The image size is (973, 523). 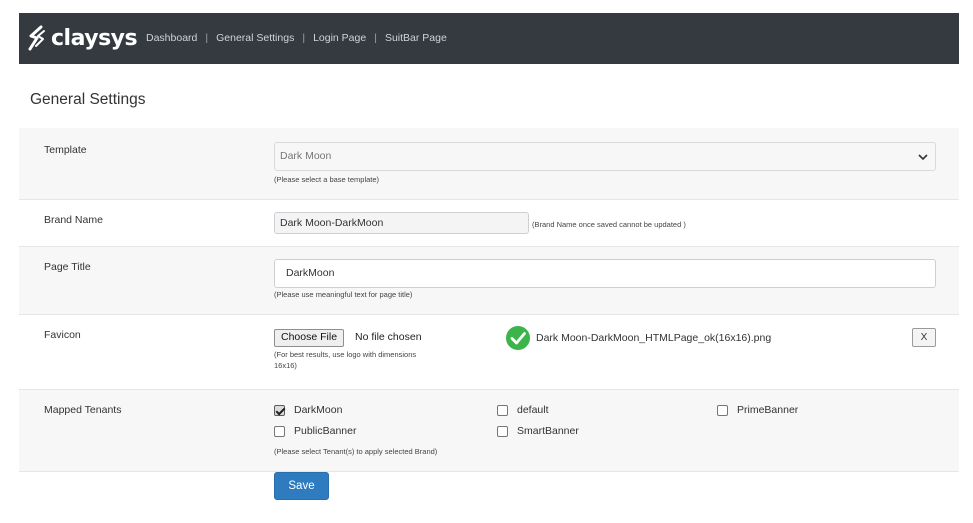 I want to click on checkbox-checked-icon, so click(x=279, y=410).